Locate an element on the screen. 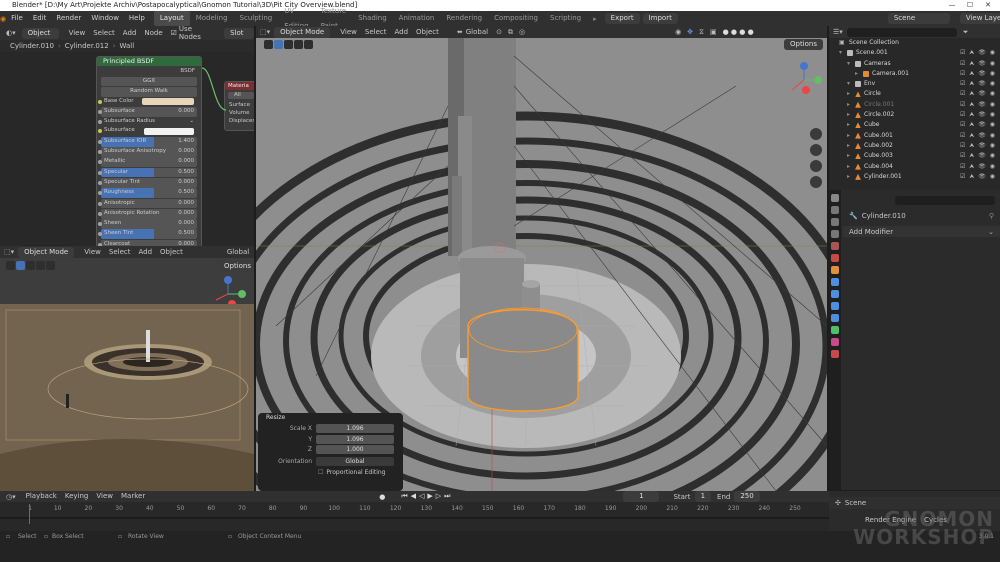  outliner-row: ▸ Cube.003 ☑ ⮝ 👁 ◉ is located at coordinates (914, 156).